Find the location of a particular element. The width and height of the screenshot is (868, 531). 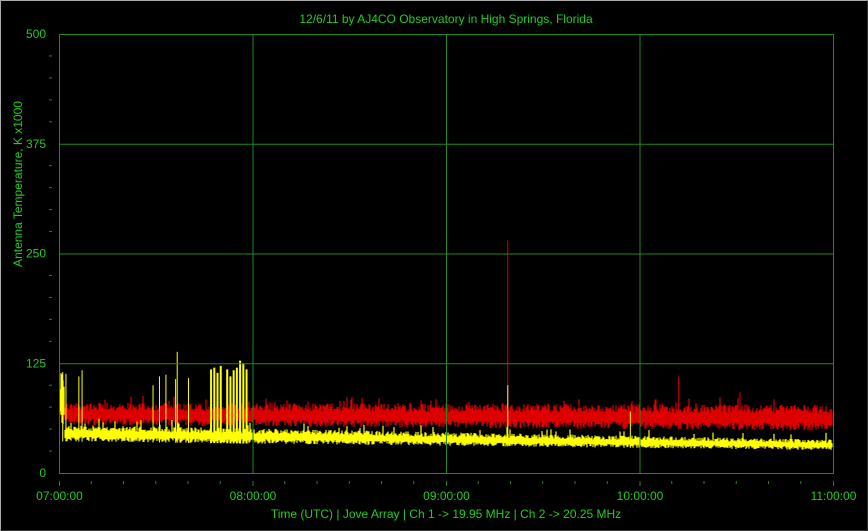

x-tick-label: 11:00:00 is located at coordinates (834, 496).